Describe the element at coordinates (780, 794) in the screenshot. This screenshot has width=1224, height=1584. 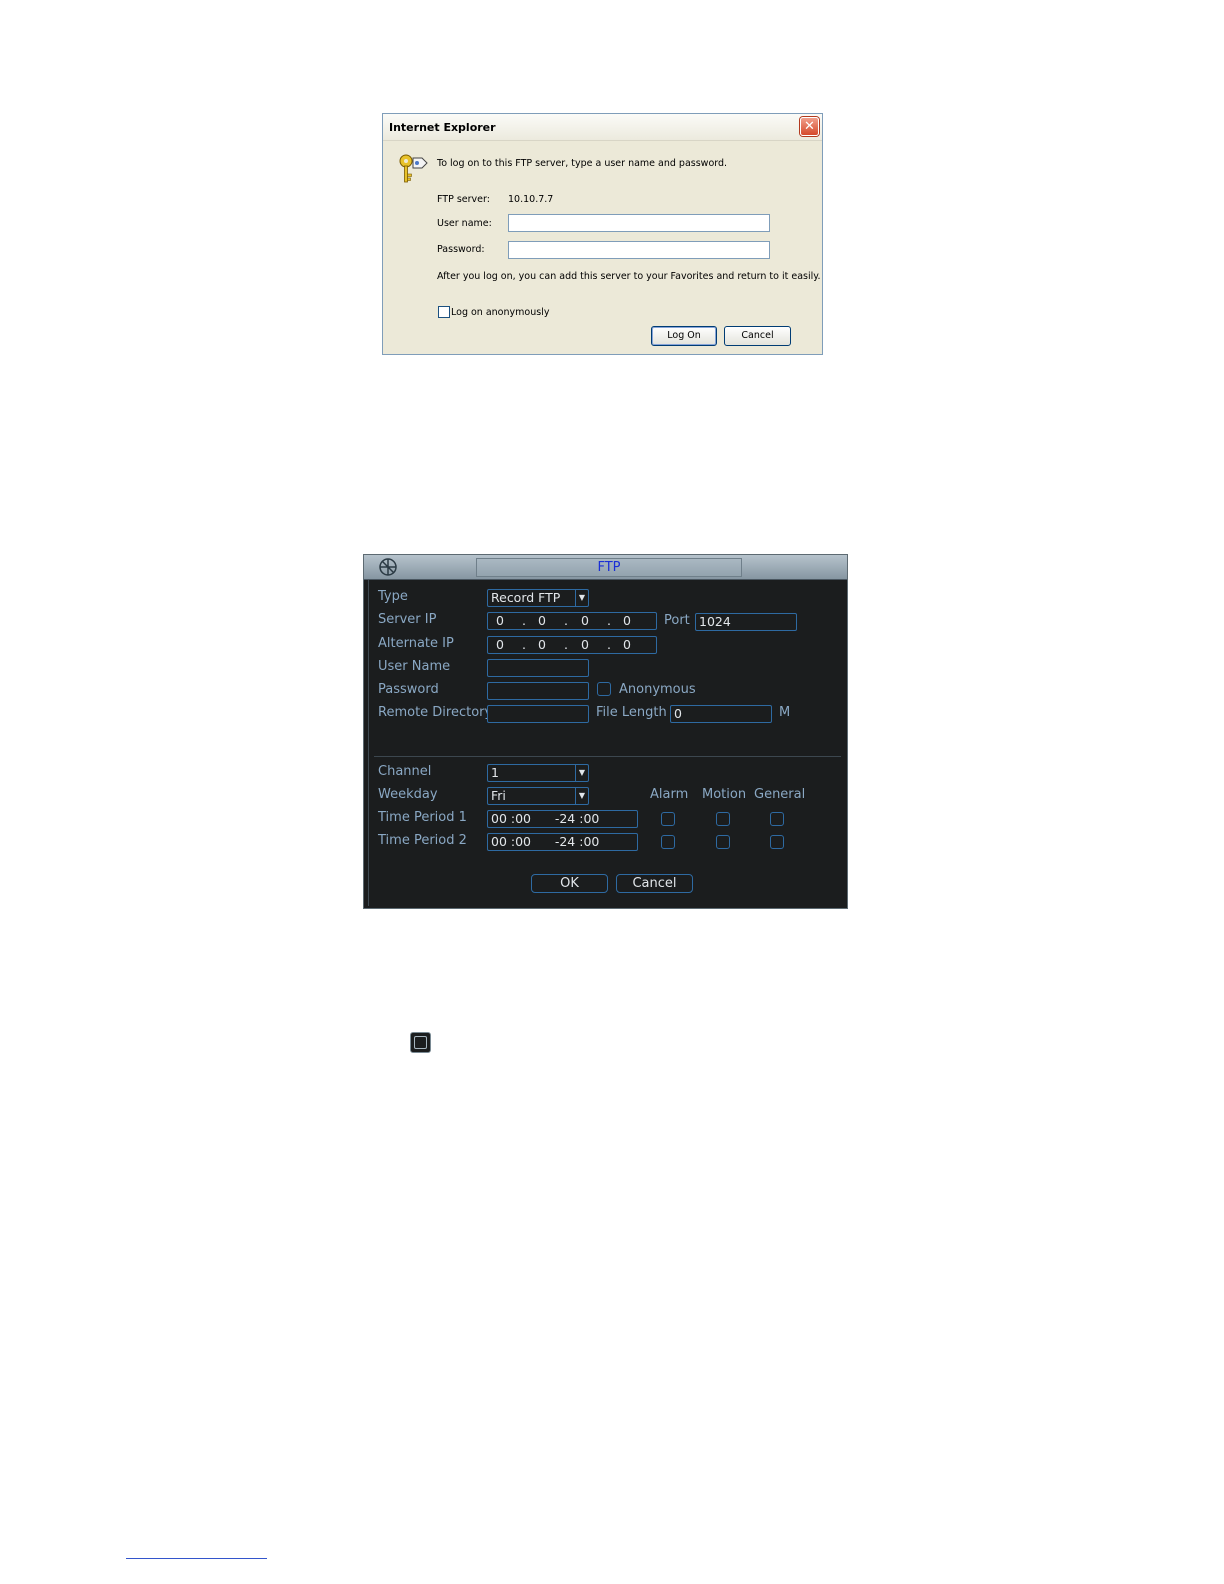
I see `general-column-header: General` at that location.